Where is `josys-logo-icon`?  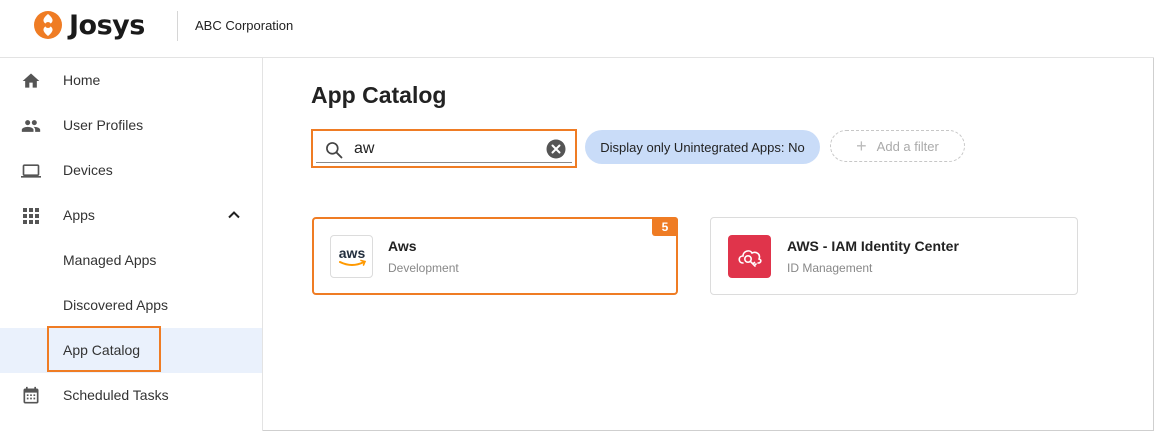 josys-logo-icon is located at coordinates (48, 25).